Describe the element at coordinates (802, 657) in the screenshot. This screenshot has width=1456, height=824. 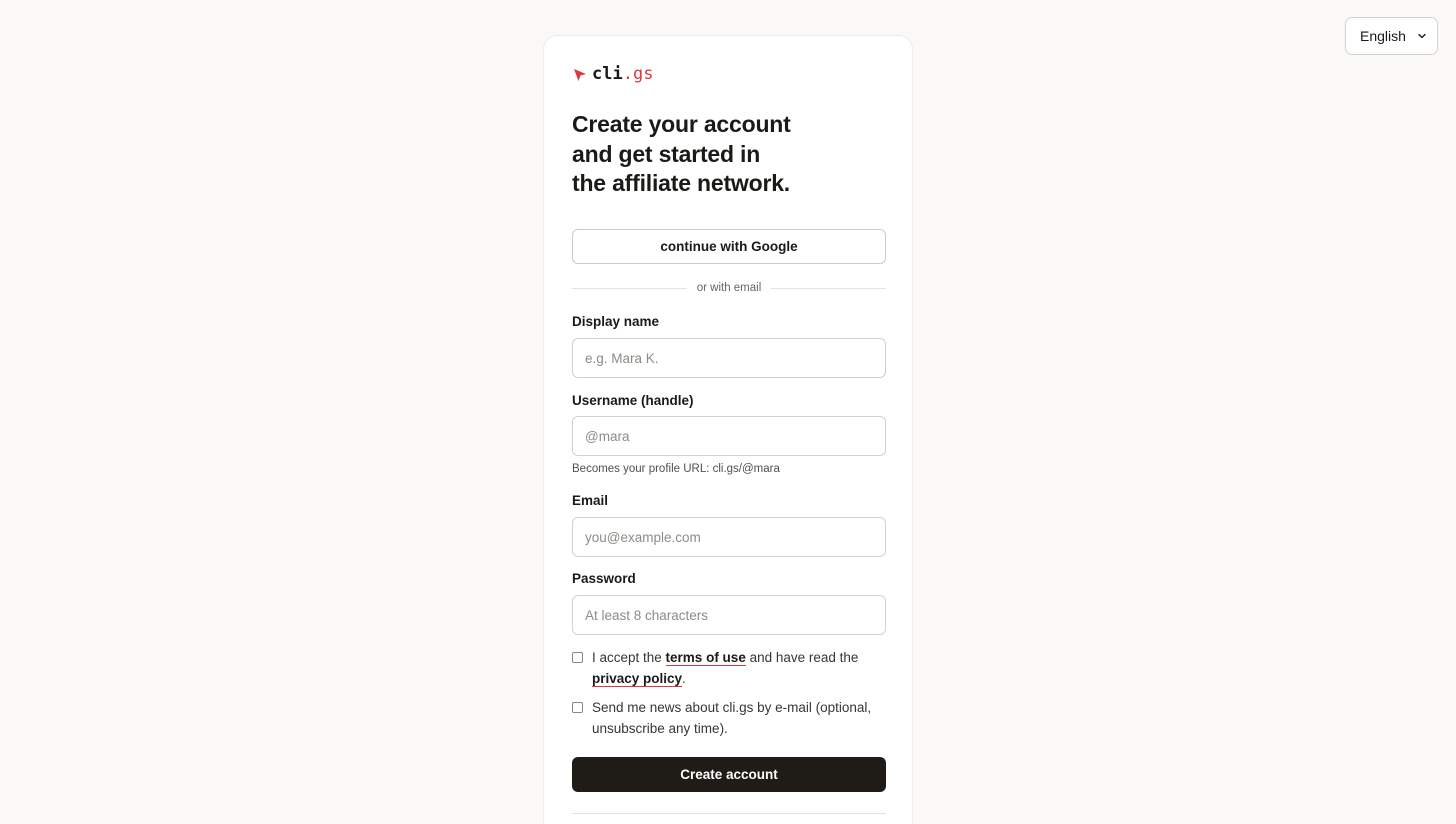
I see `terms-middle: and have read the` at that location.